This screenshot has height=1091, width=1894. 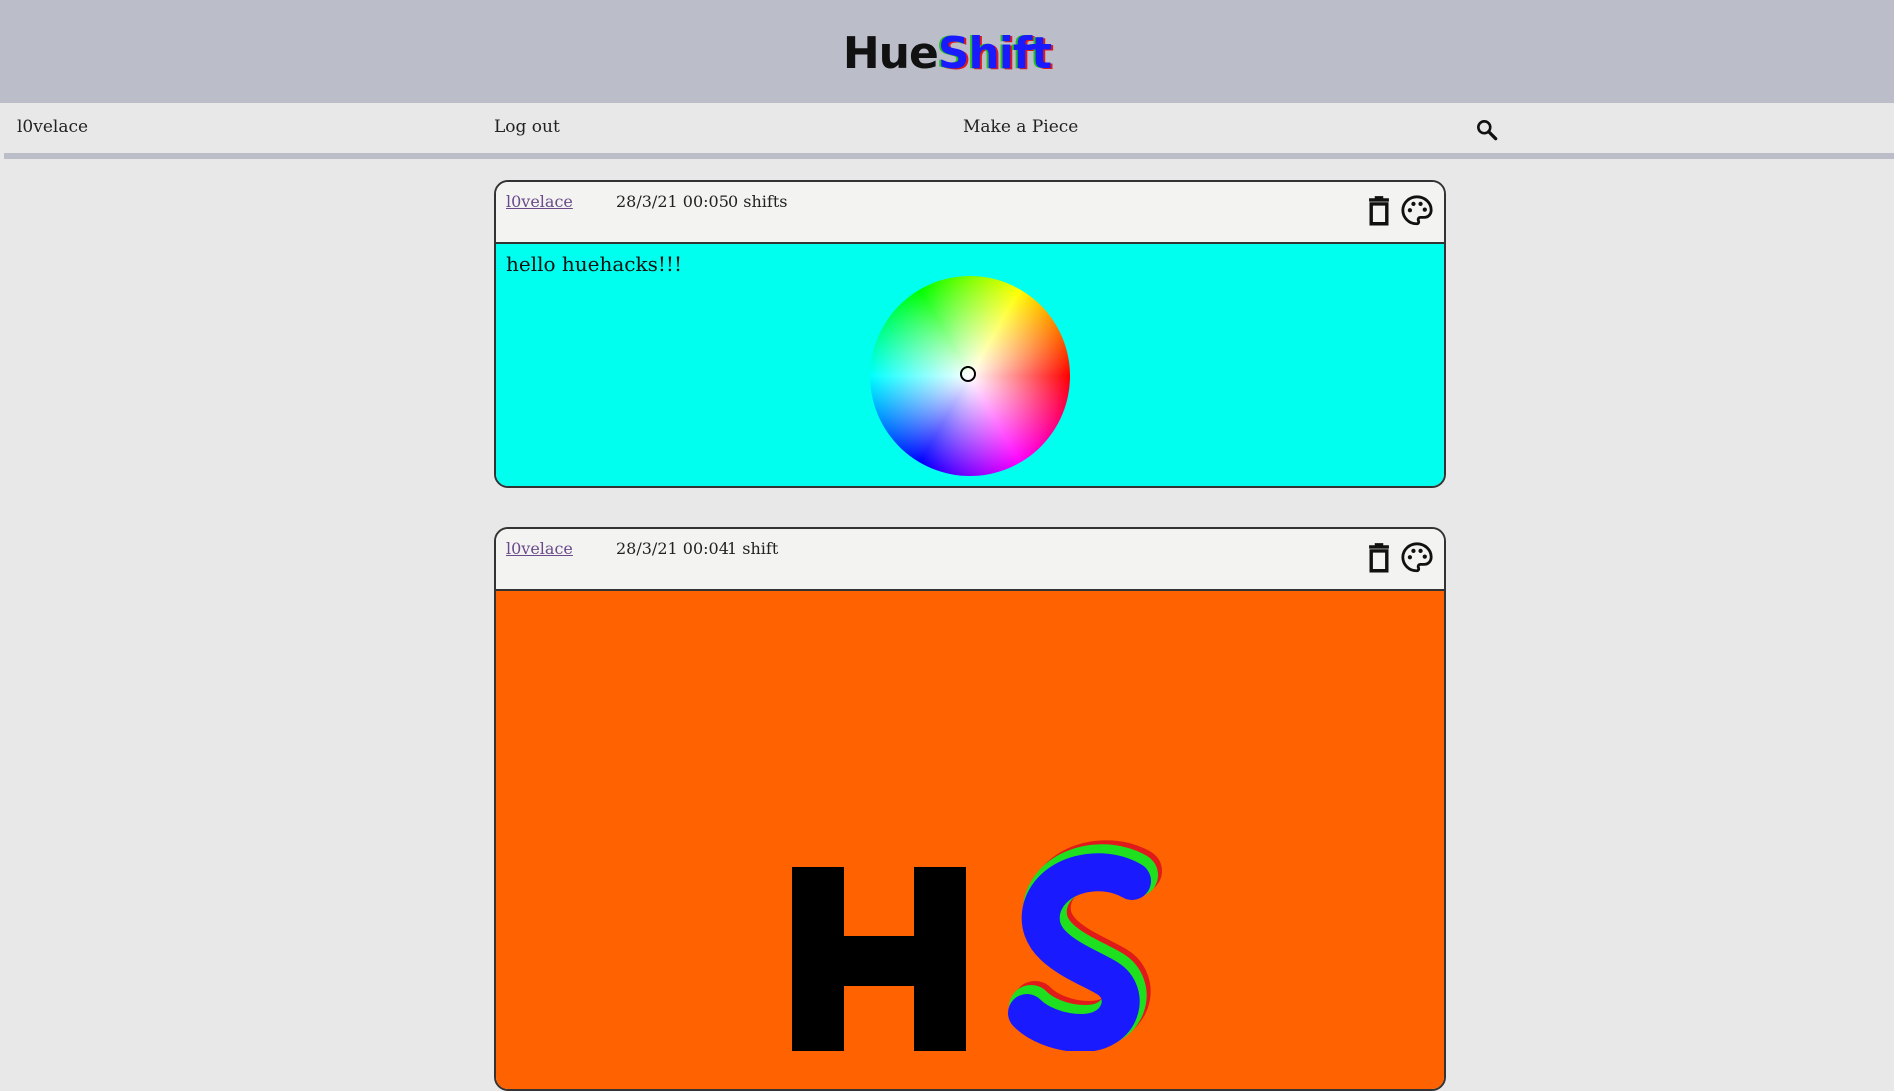 What do you see at coordinates (949, 131) in the screenshot?
I see `nav-bar: l0velace Log out Make a Piece` at bounding box center [949, 131].